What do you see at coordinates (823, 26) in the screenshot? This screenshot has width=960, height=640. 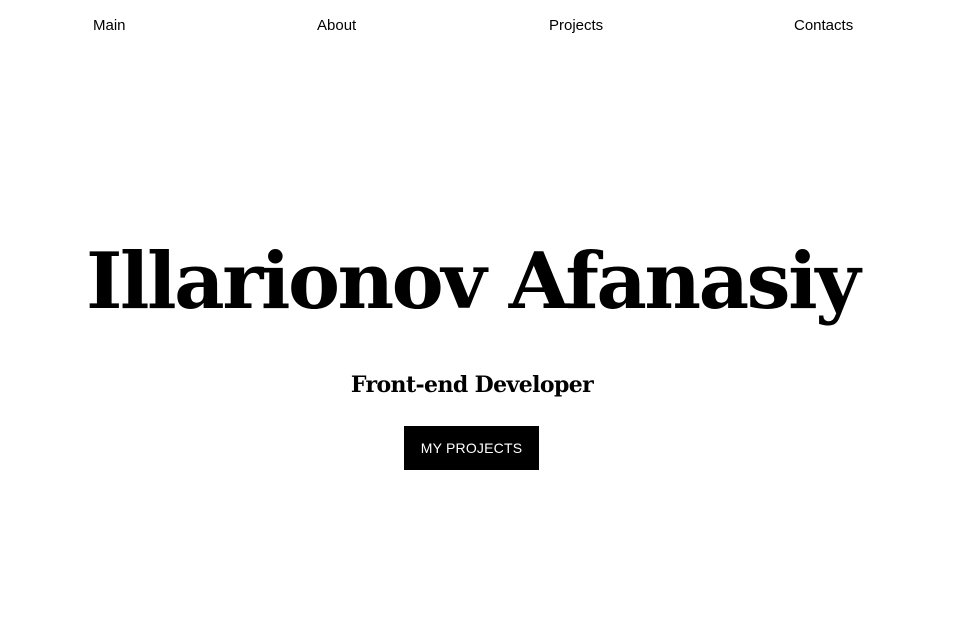 I see `nav-item-contacts: Contacts` at bounding box center [823, 26].